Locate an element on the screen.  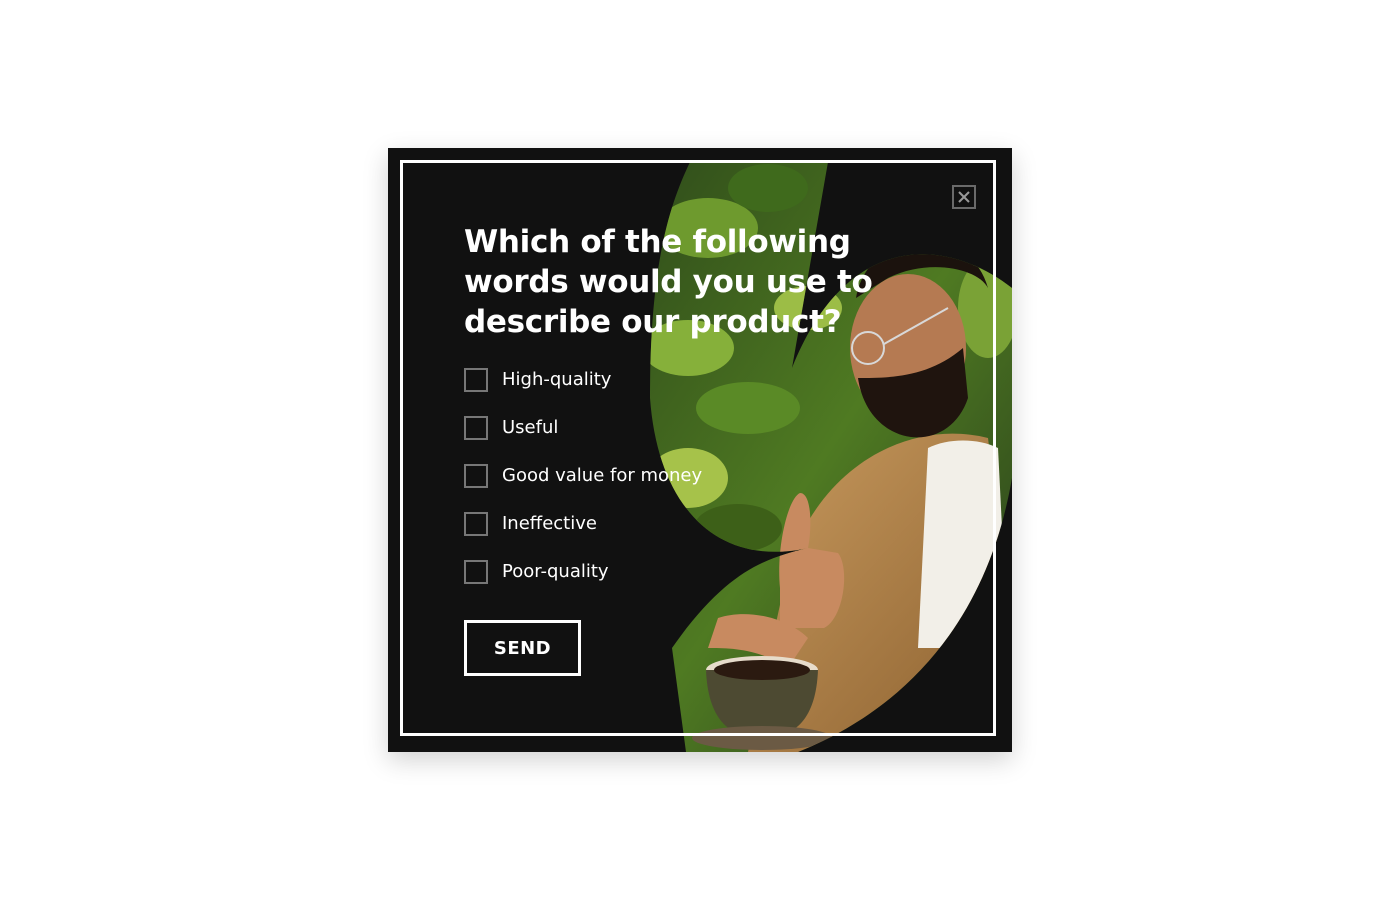
close-icon is located at coordinates (964, 197).